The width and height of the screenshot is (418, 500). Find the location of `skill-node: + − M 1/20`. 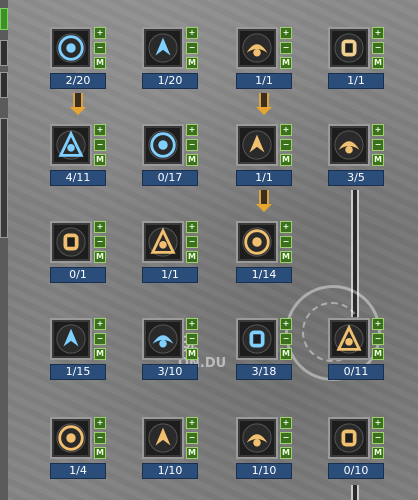

skill-node: + − M 1/20 is located at coordinates (171, 60).